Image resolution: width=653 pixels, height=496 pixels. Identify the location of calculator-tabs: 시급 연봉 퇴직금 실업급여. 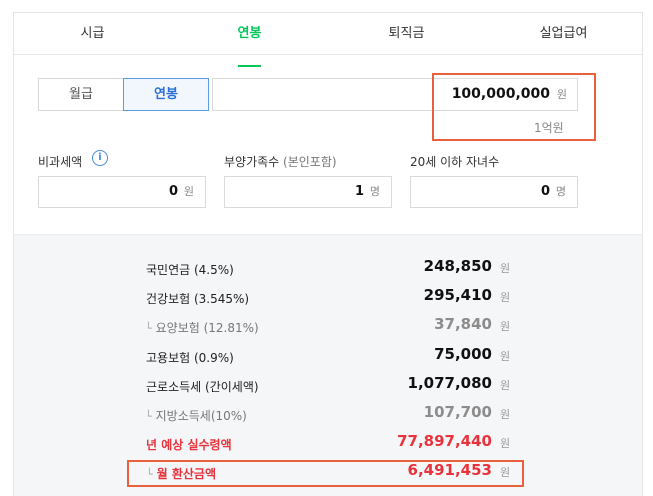
(328, 40).